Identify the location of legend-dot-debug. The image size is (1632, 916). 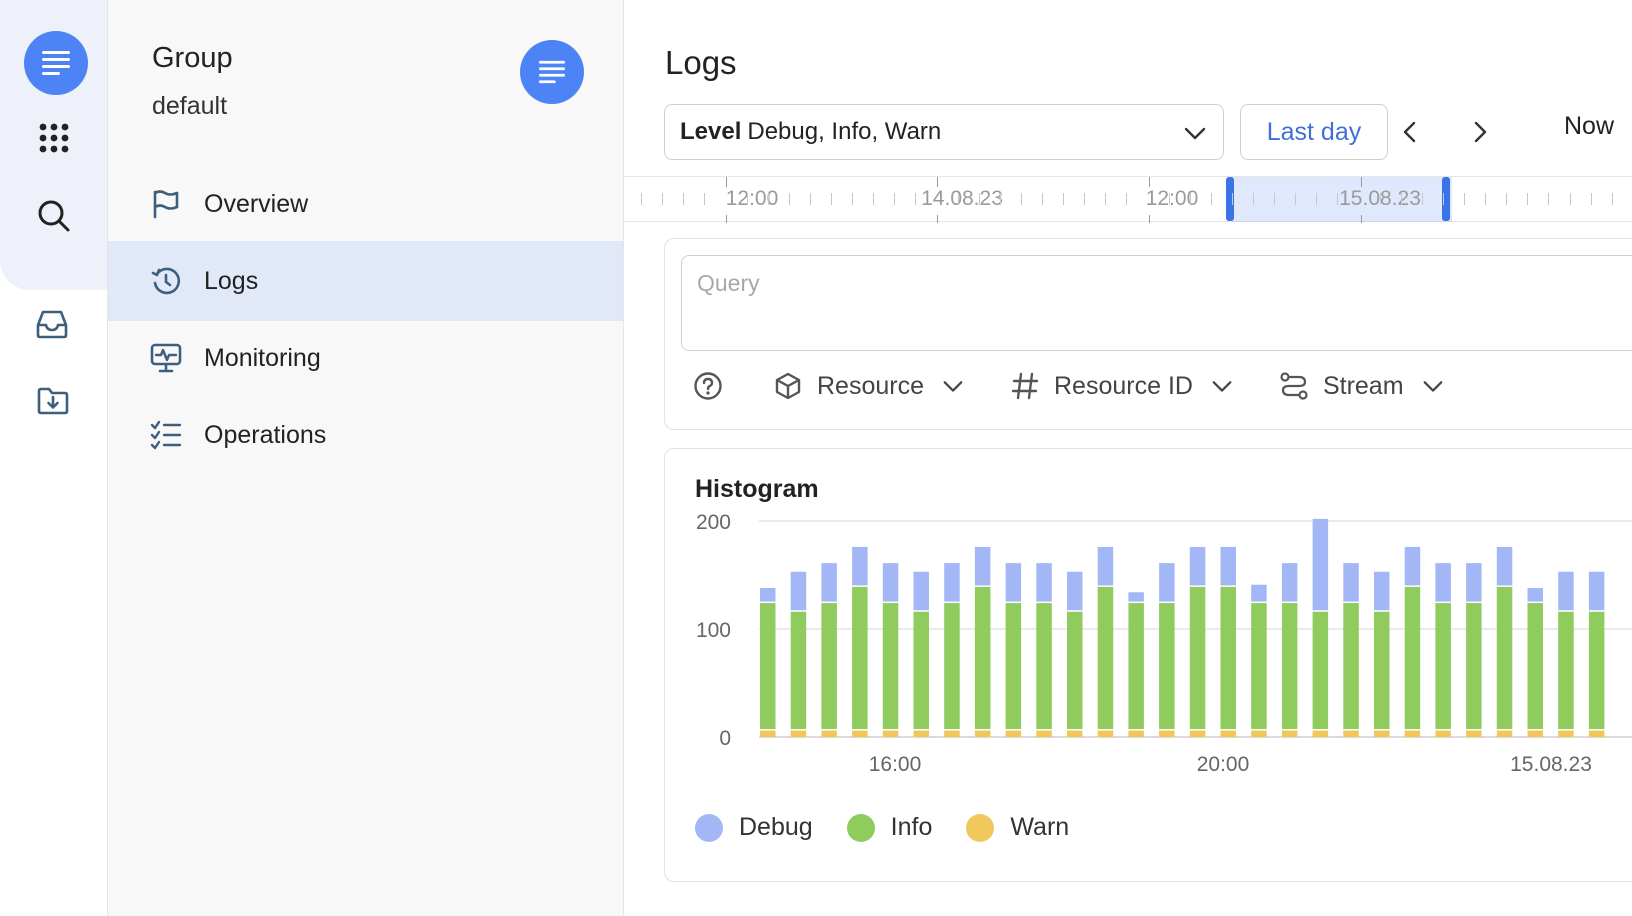
(709, 827).